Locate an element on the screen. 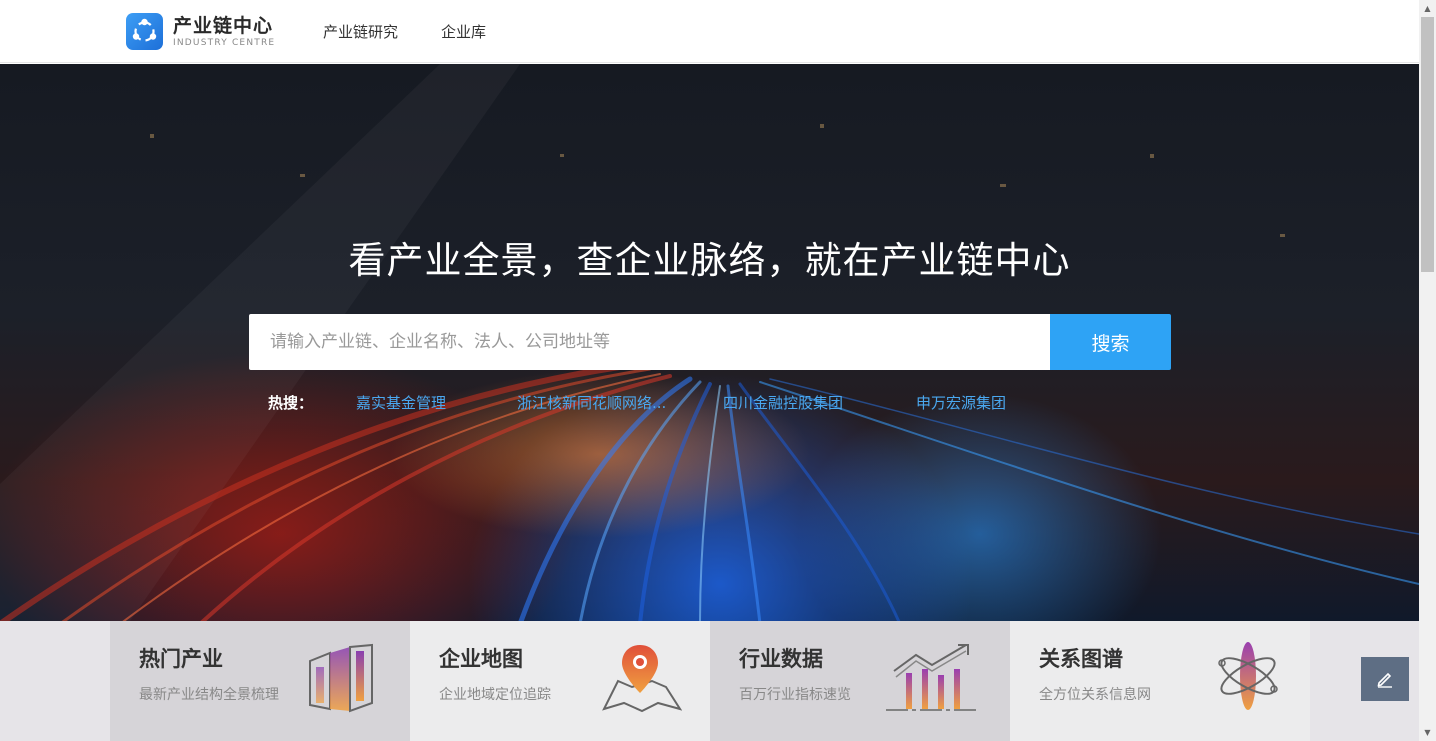  card-title: 热门产业 is located at coordinates (181, 659).